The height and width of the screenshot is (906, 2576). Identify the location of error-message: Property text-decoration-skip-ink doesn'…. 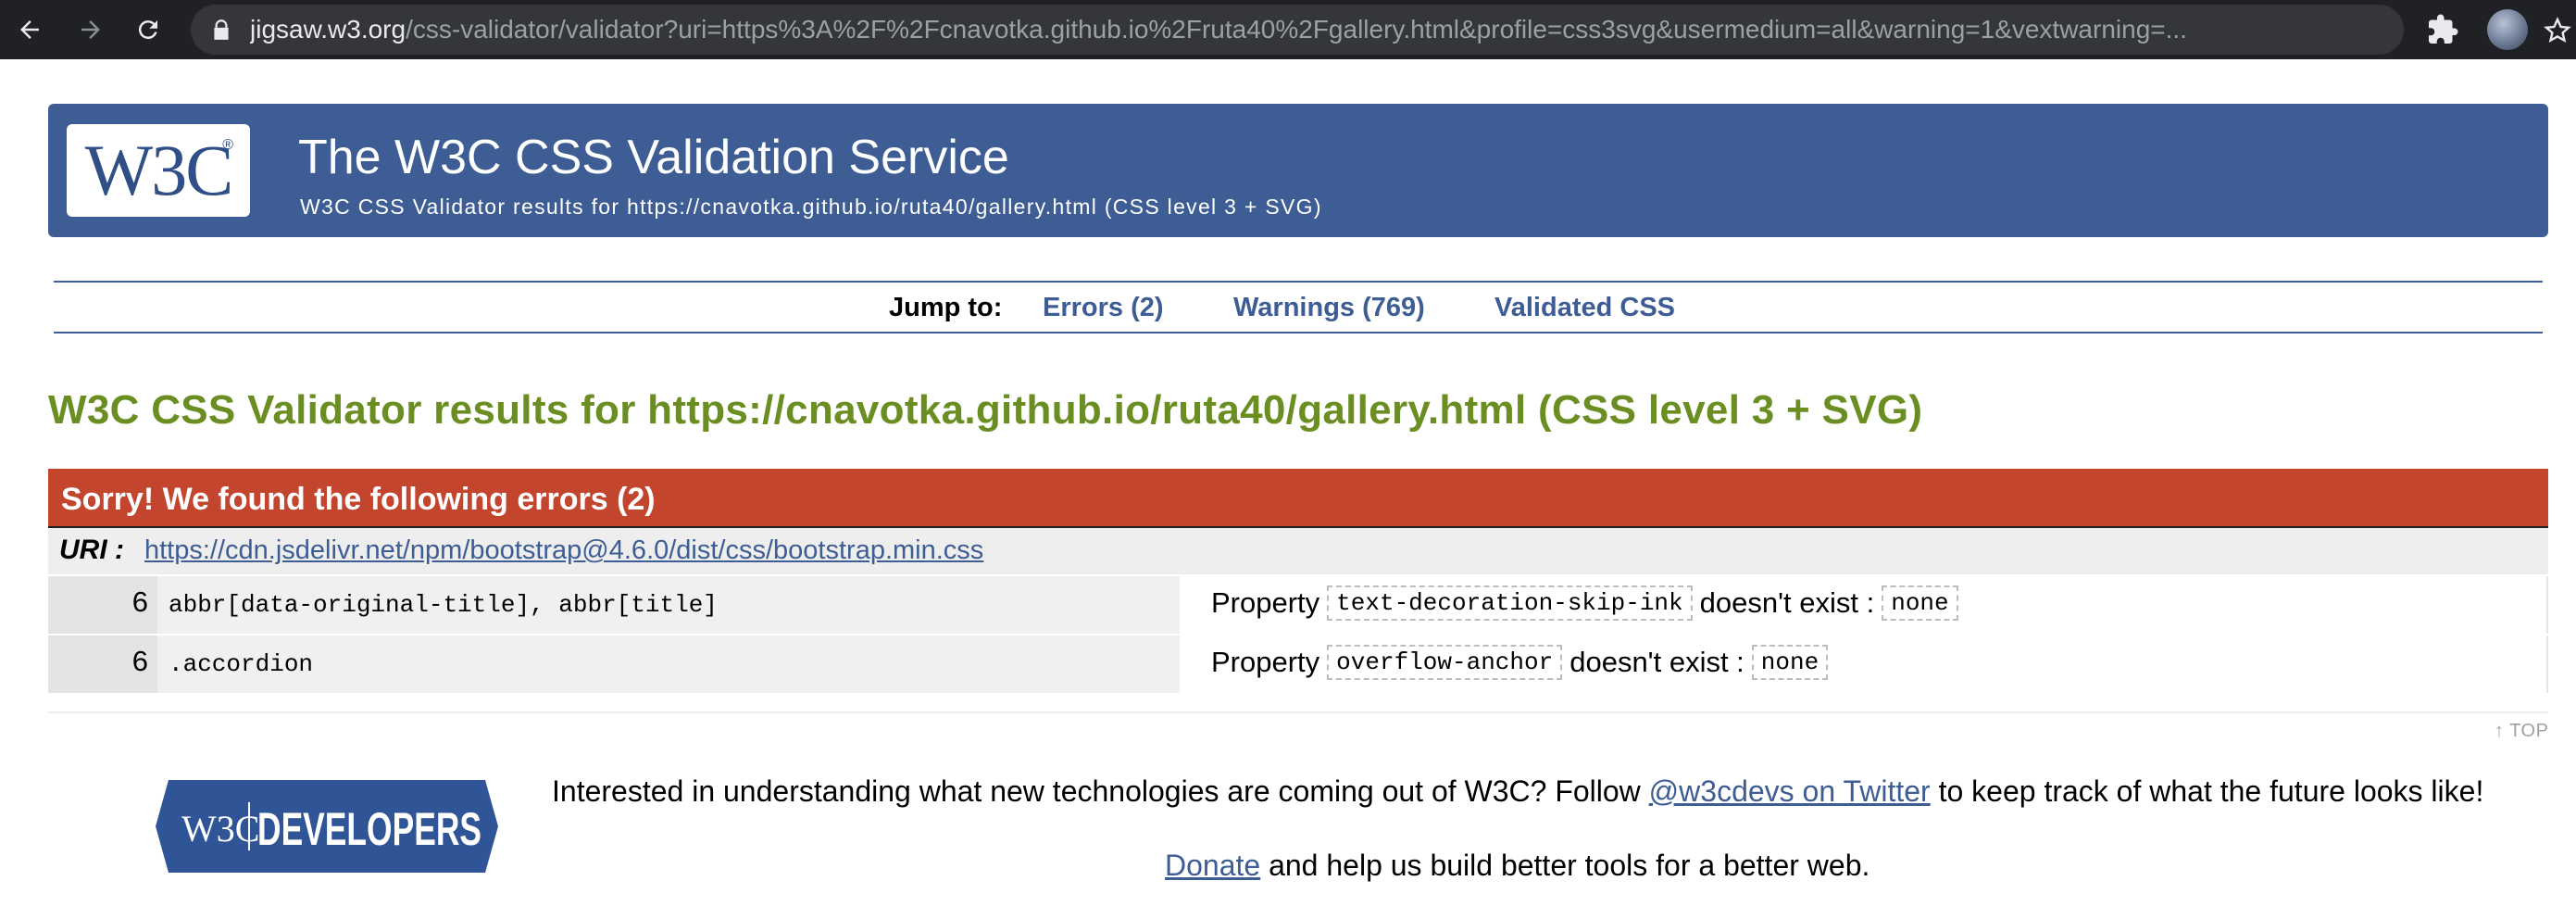
(1584, 603).